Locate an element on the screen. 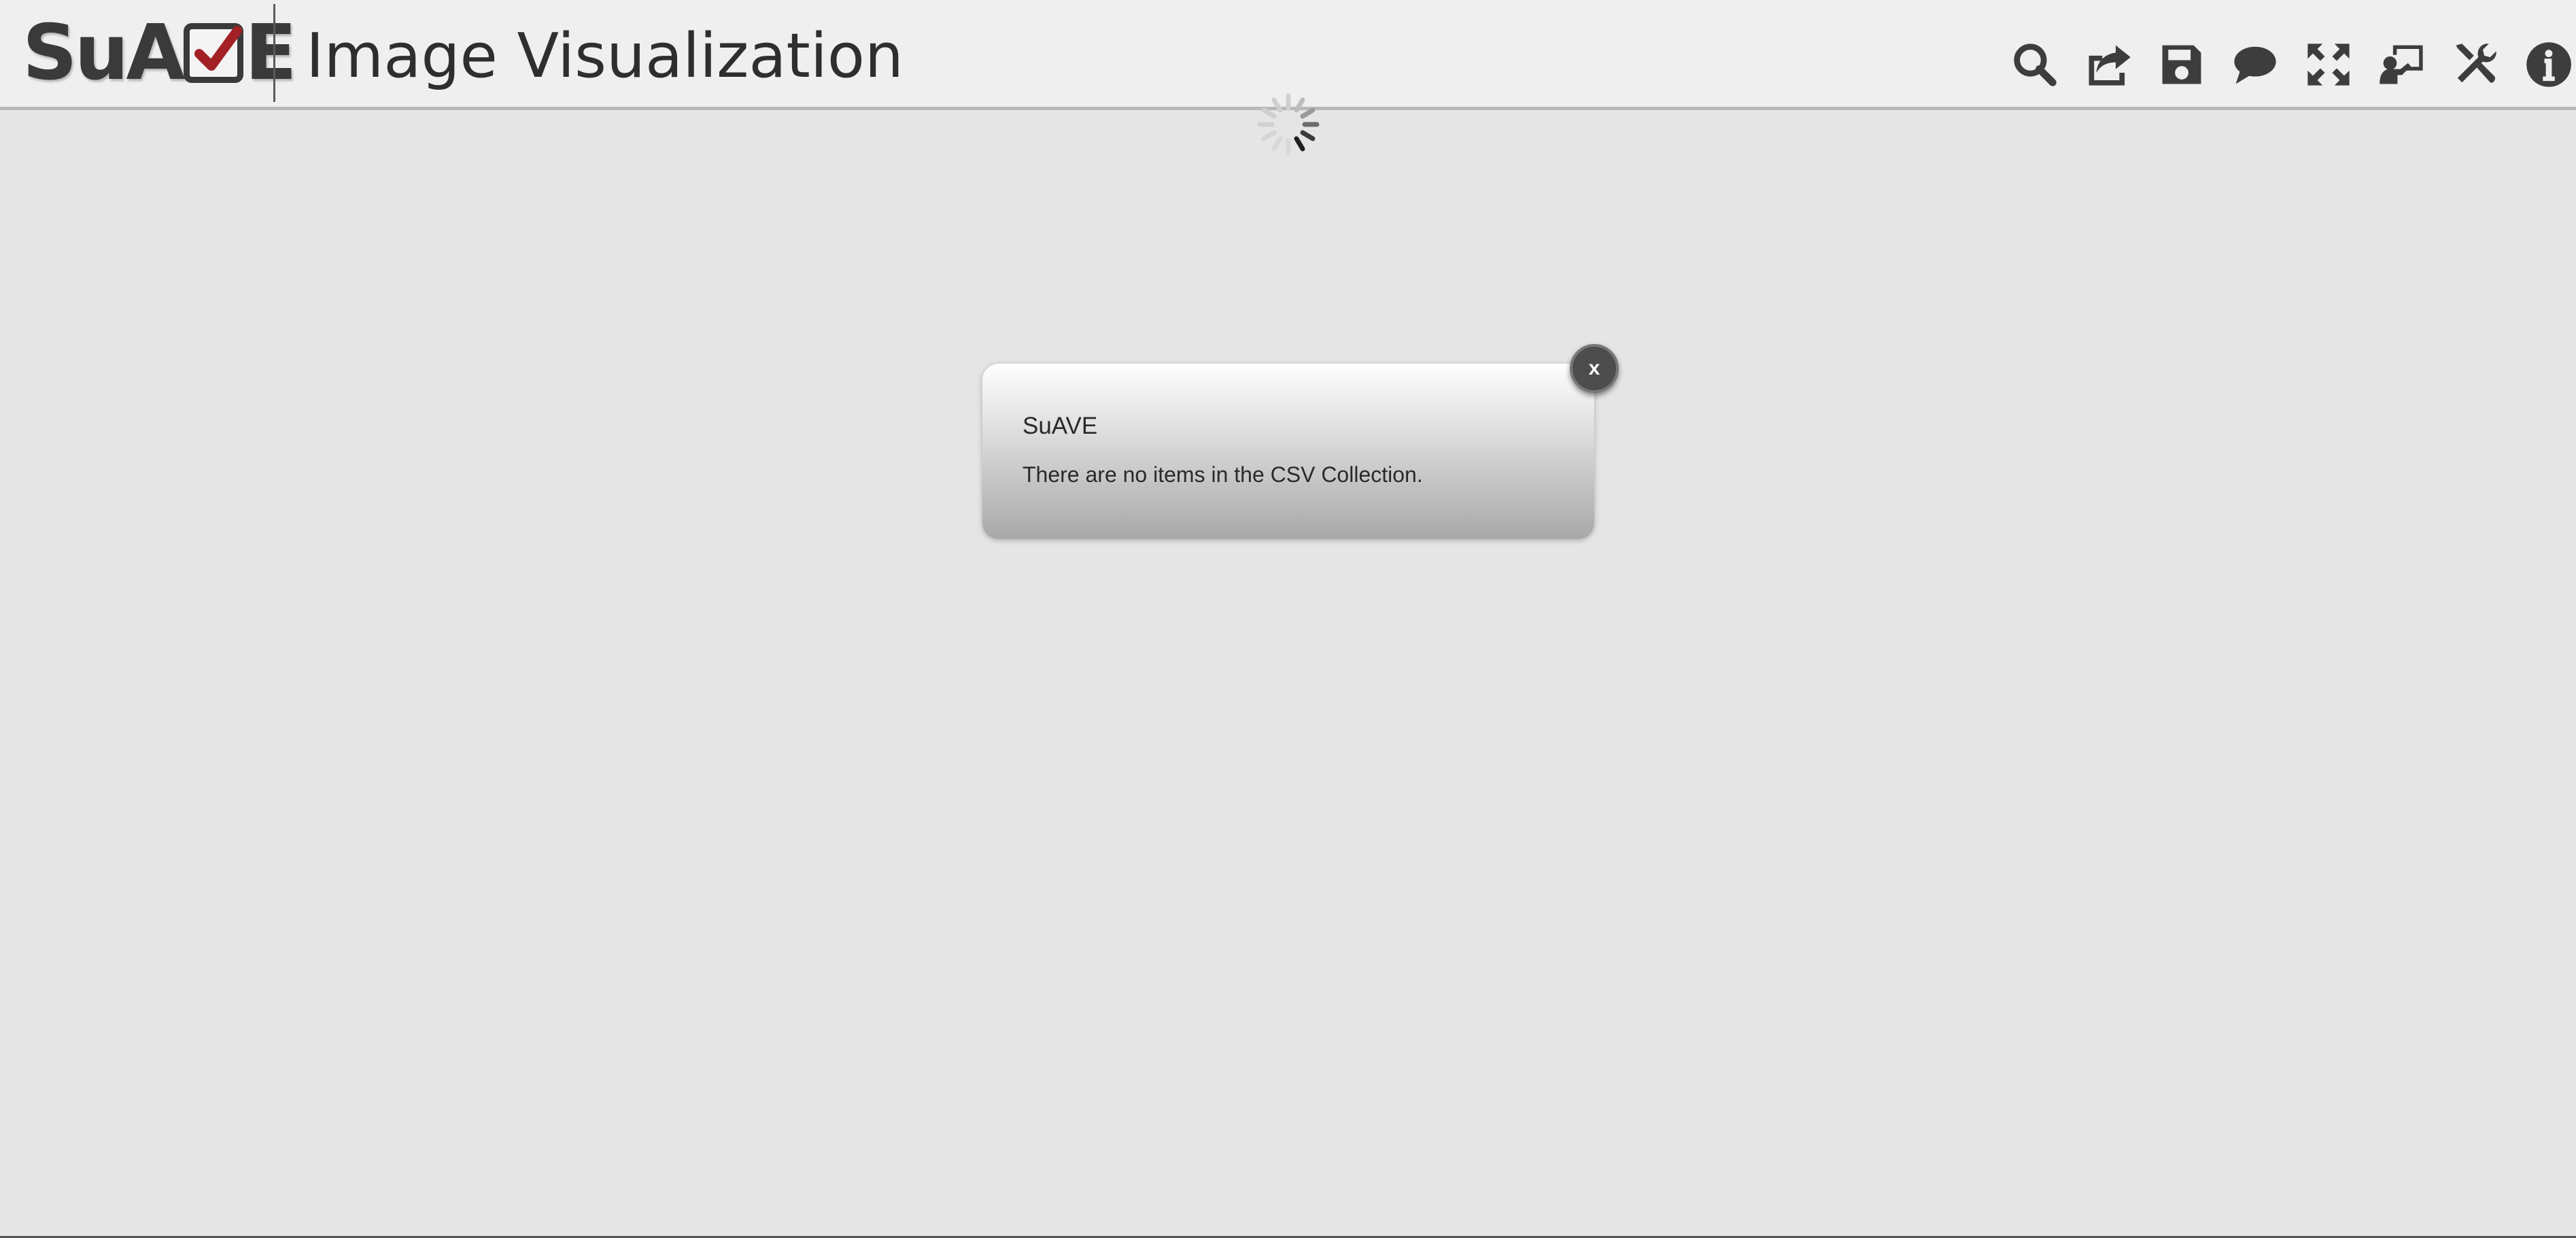 This screenshot has height=1238, width=2576. info-button is located at coordinates (2549, 64).